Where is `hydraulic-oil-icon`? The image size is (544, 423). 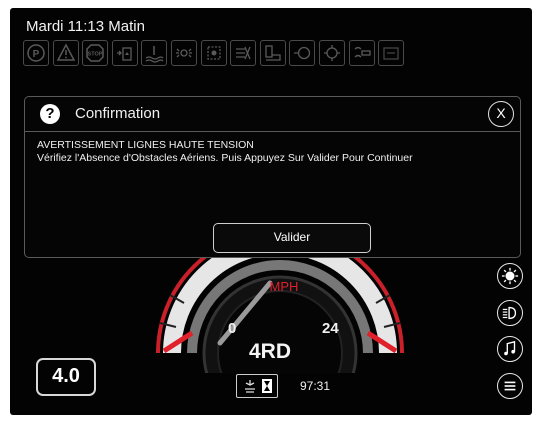 hydraulic-oil-icon is located at coordinates (272, 53).